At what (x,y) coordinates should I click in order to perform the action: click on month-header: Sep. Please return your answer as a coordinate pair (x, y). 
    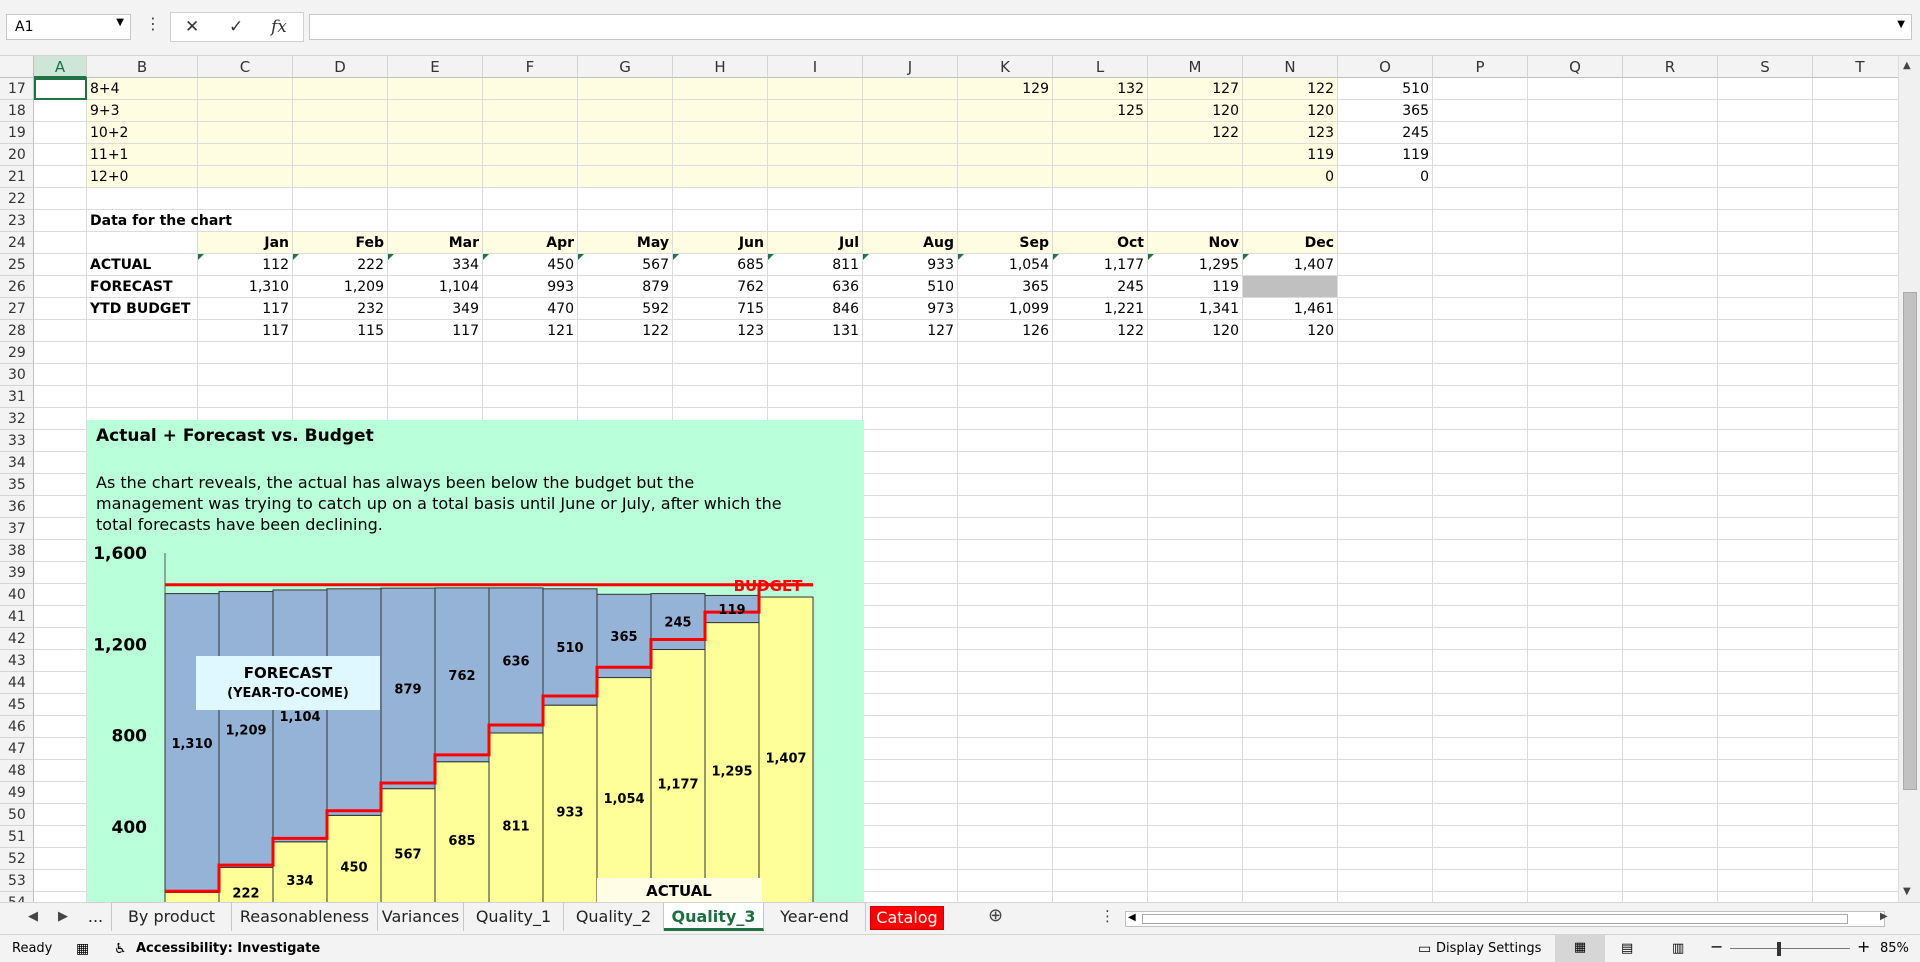
    Looking at the image, I should click on (1003, 243).